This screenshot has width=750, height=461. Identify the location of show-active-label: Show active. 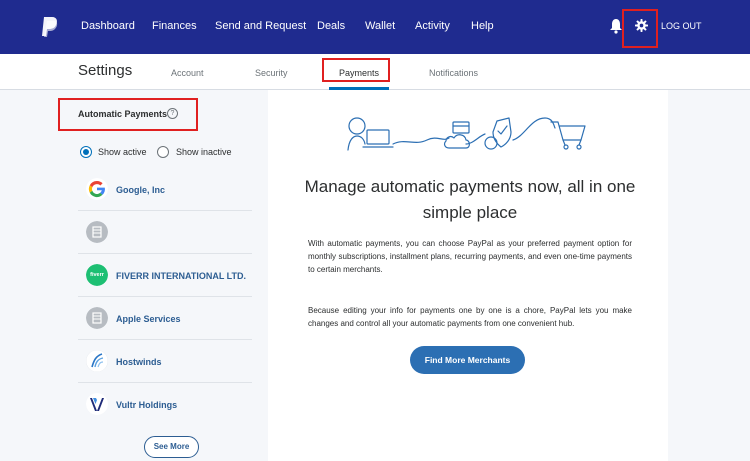
(122, 152).